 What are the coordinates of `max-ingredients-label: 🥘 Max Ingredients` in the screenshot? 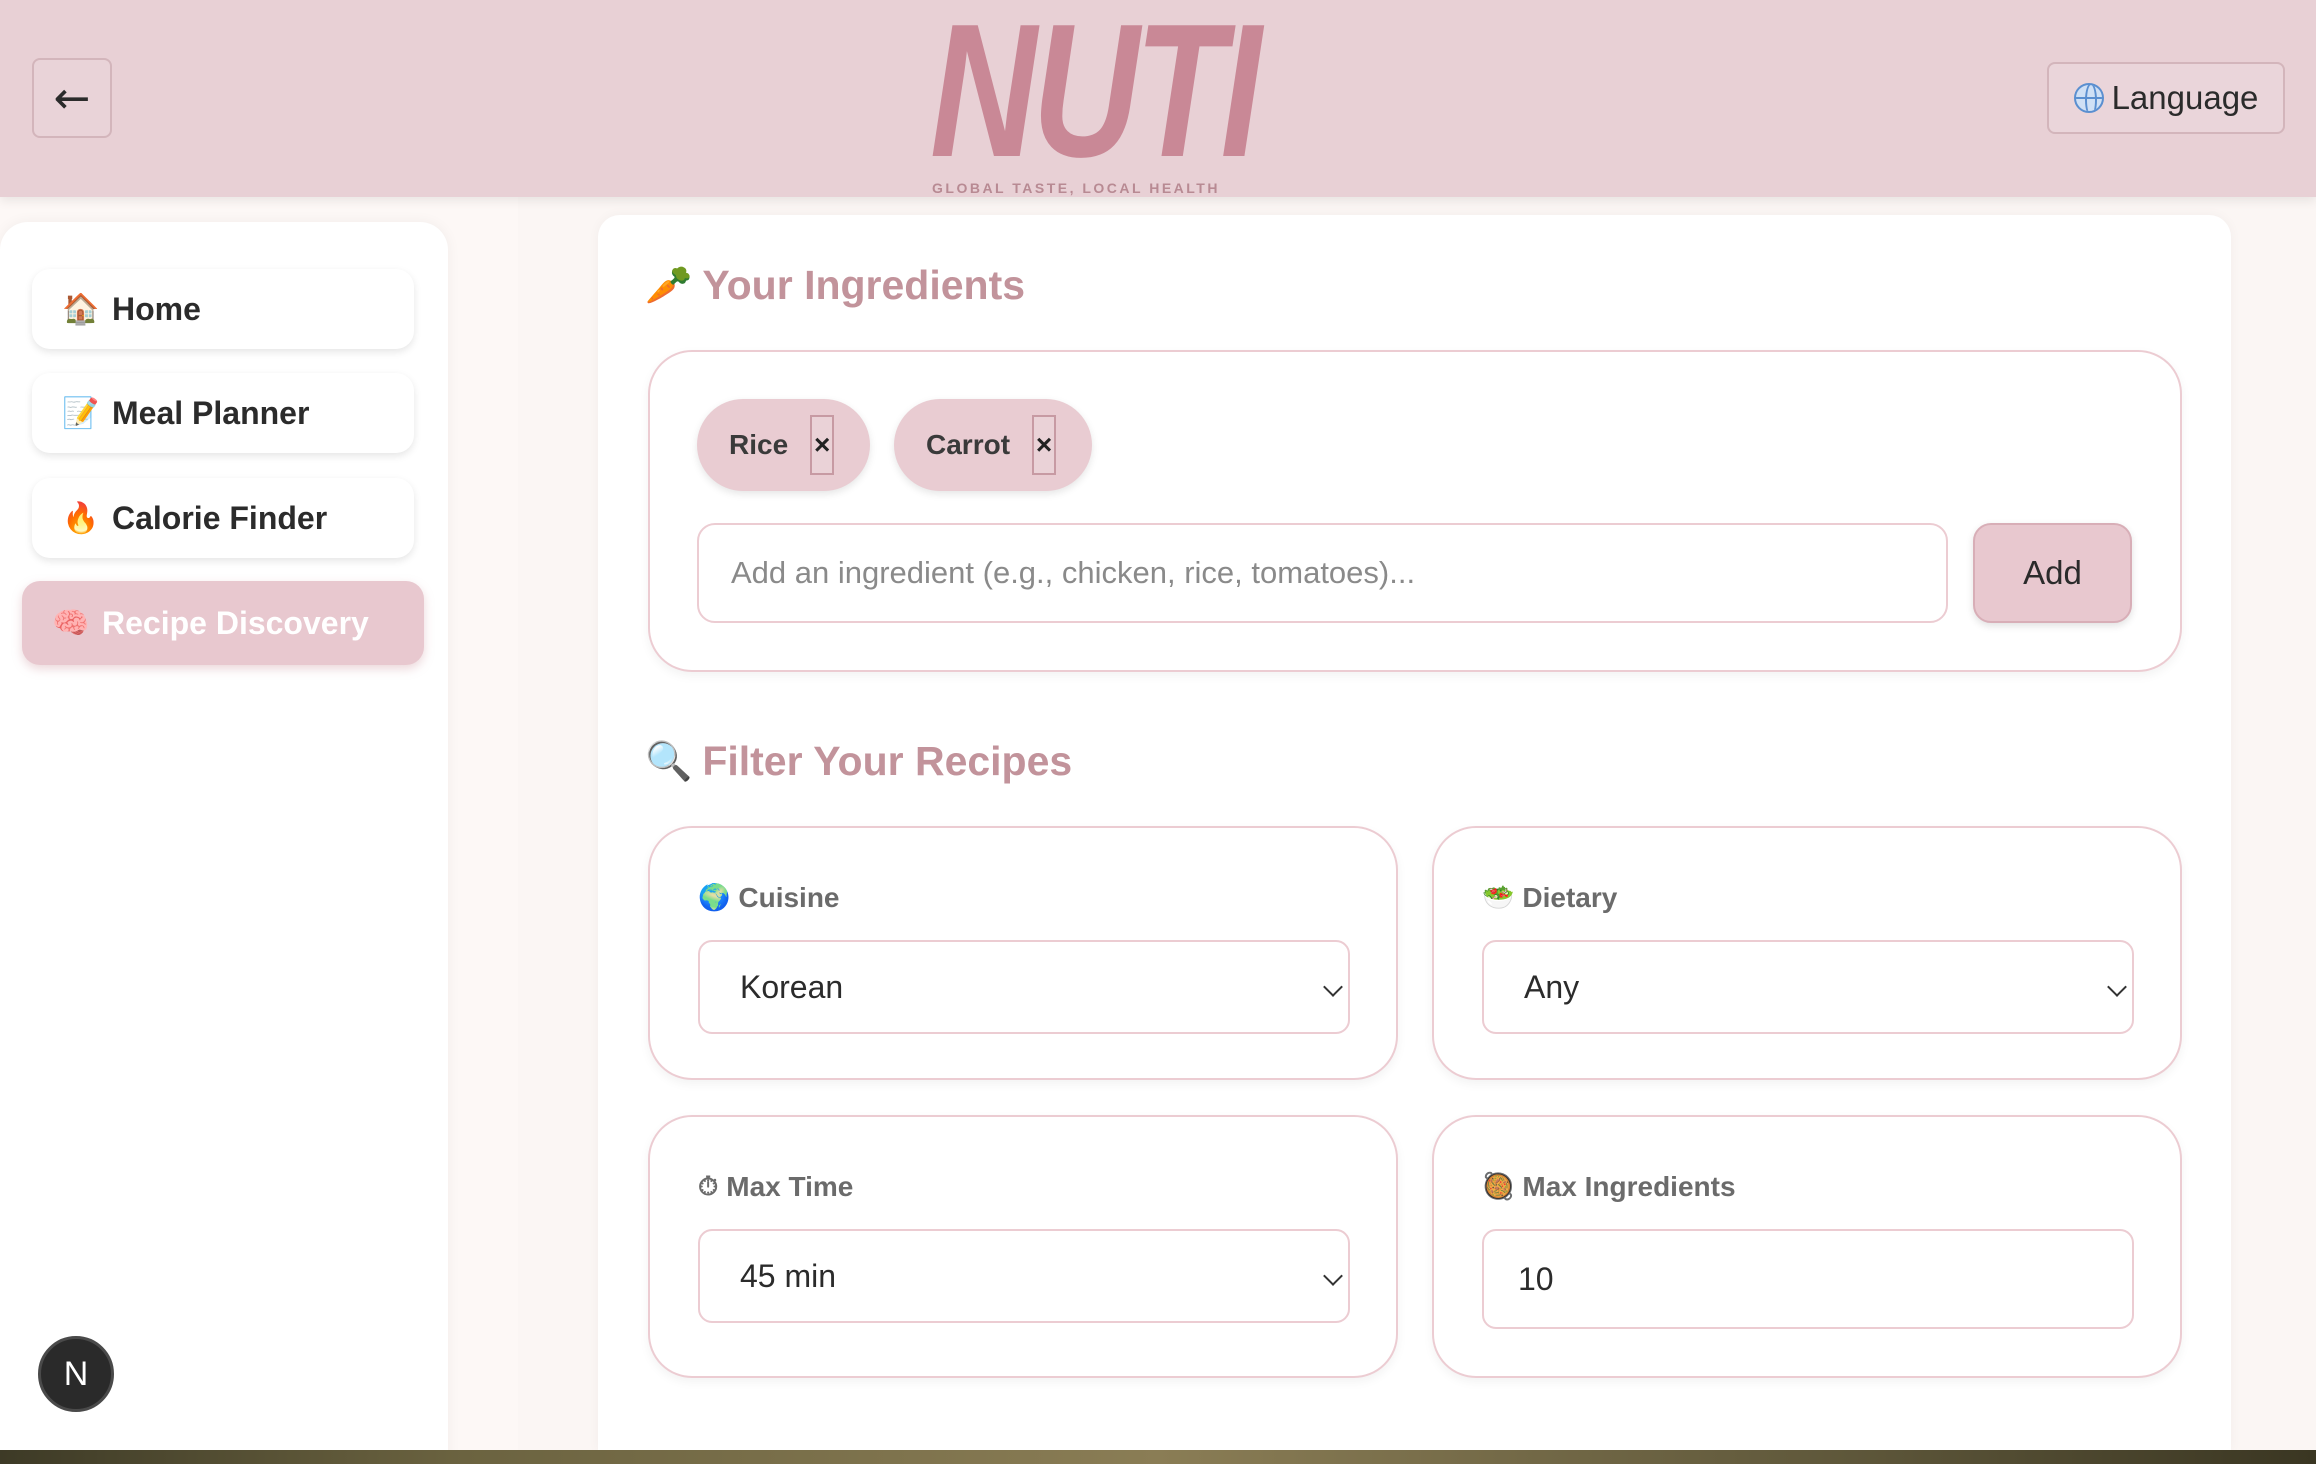 It's located at (1609, 1187).